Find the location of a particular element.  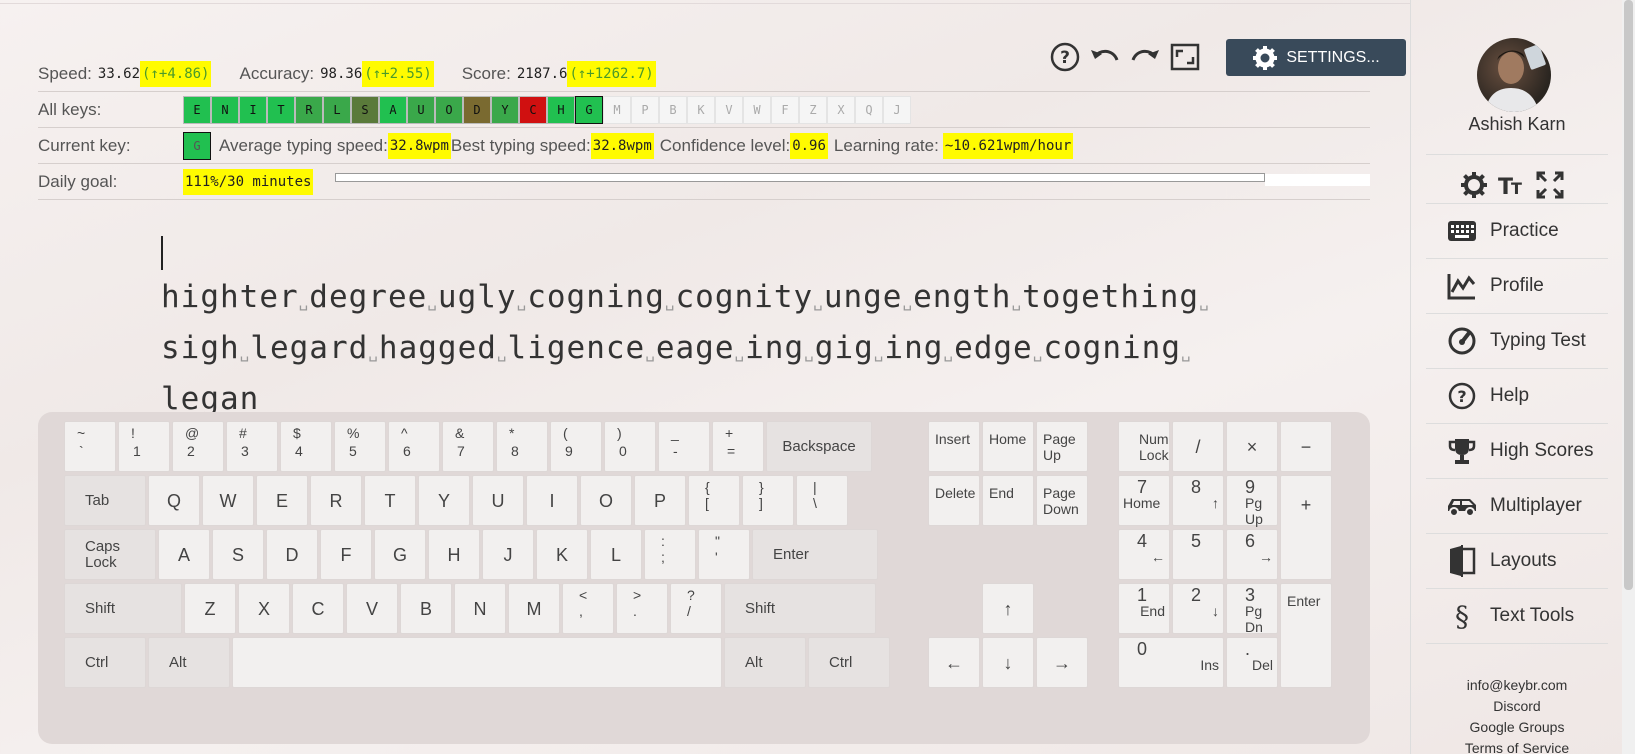

key-sym: <, is located at coordinates (588, 608).